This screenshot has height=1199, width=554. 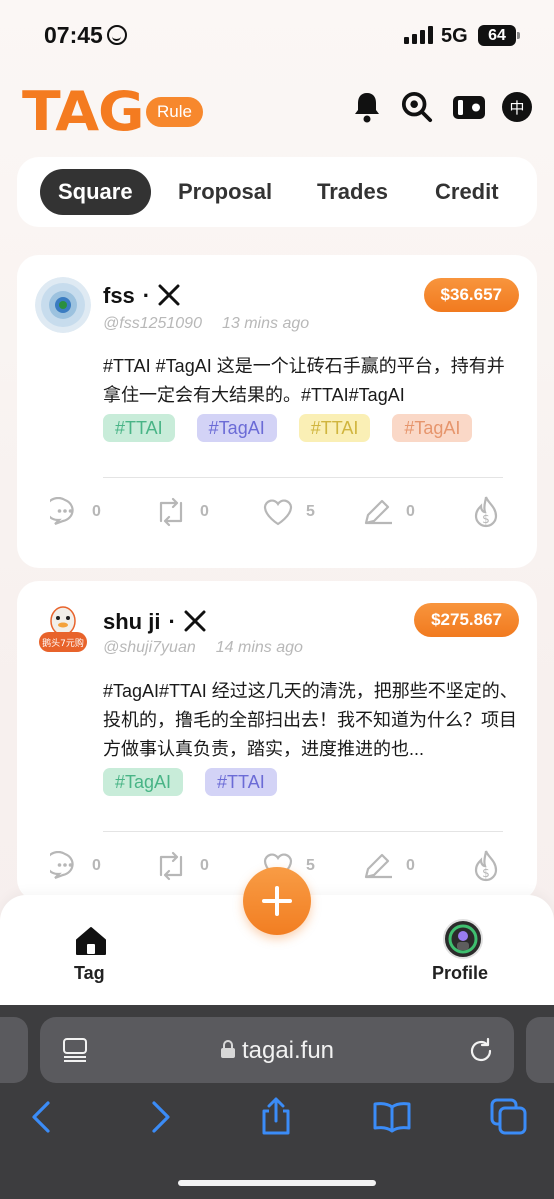 I want to click on post-handle: @fss1251090 13 mins ago, so click(x=206, y=323).